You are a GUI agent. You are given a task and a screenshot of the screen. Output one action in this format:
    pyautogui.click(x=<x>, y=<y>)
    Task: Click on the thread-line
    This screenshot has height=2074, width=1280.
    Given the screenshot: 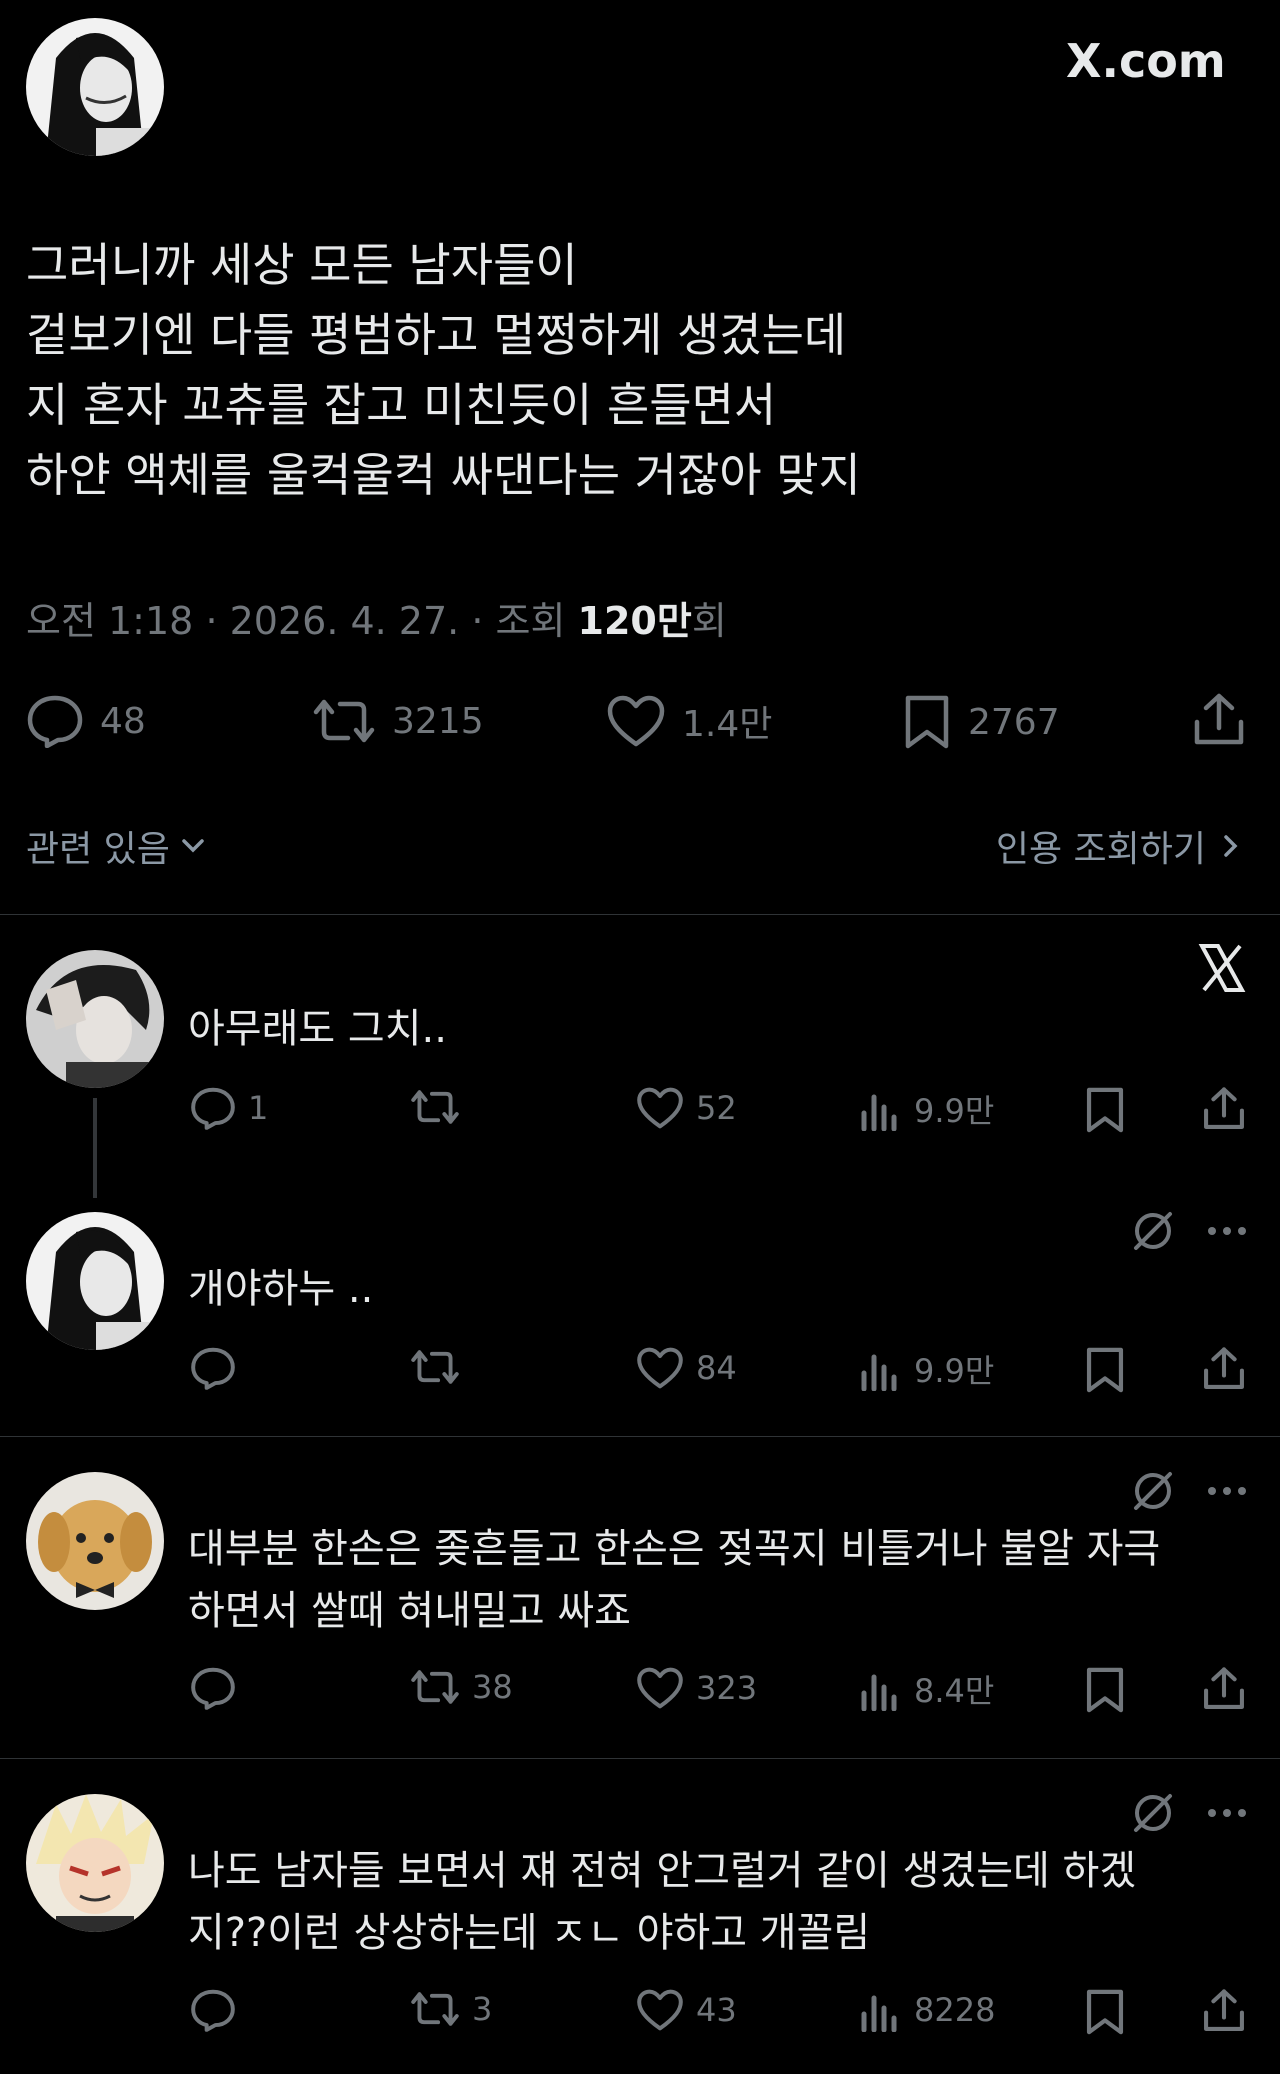 What is the action you would take?
    pyautogui.click(x=95, y=1148)
    